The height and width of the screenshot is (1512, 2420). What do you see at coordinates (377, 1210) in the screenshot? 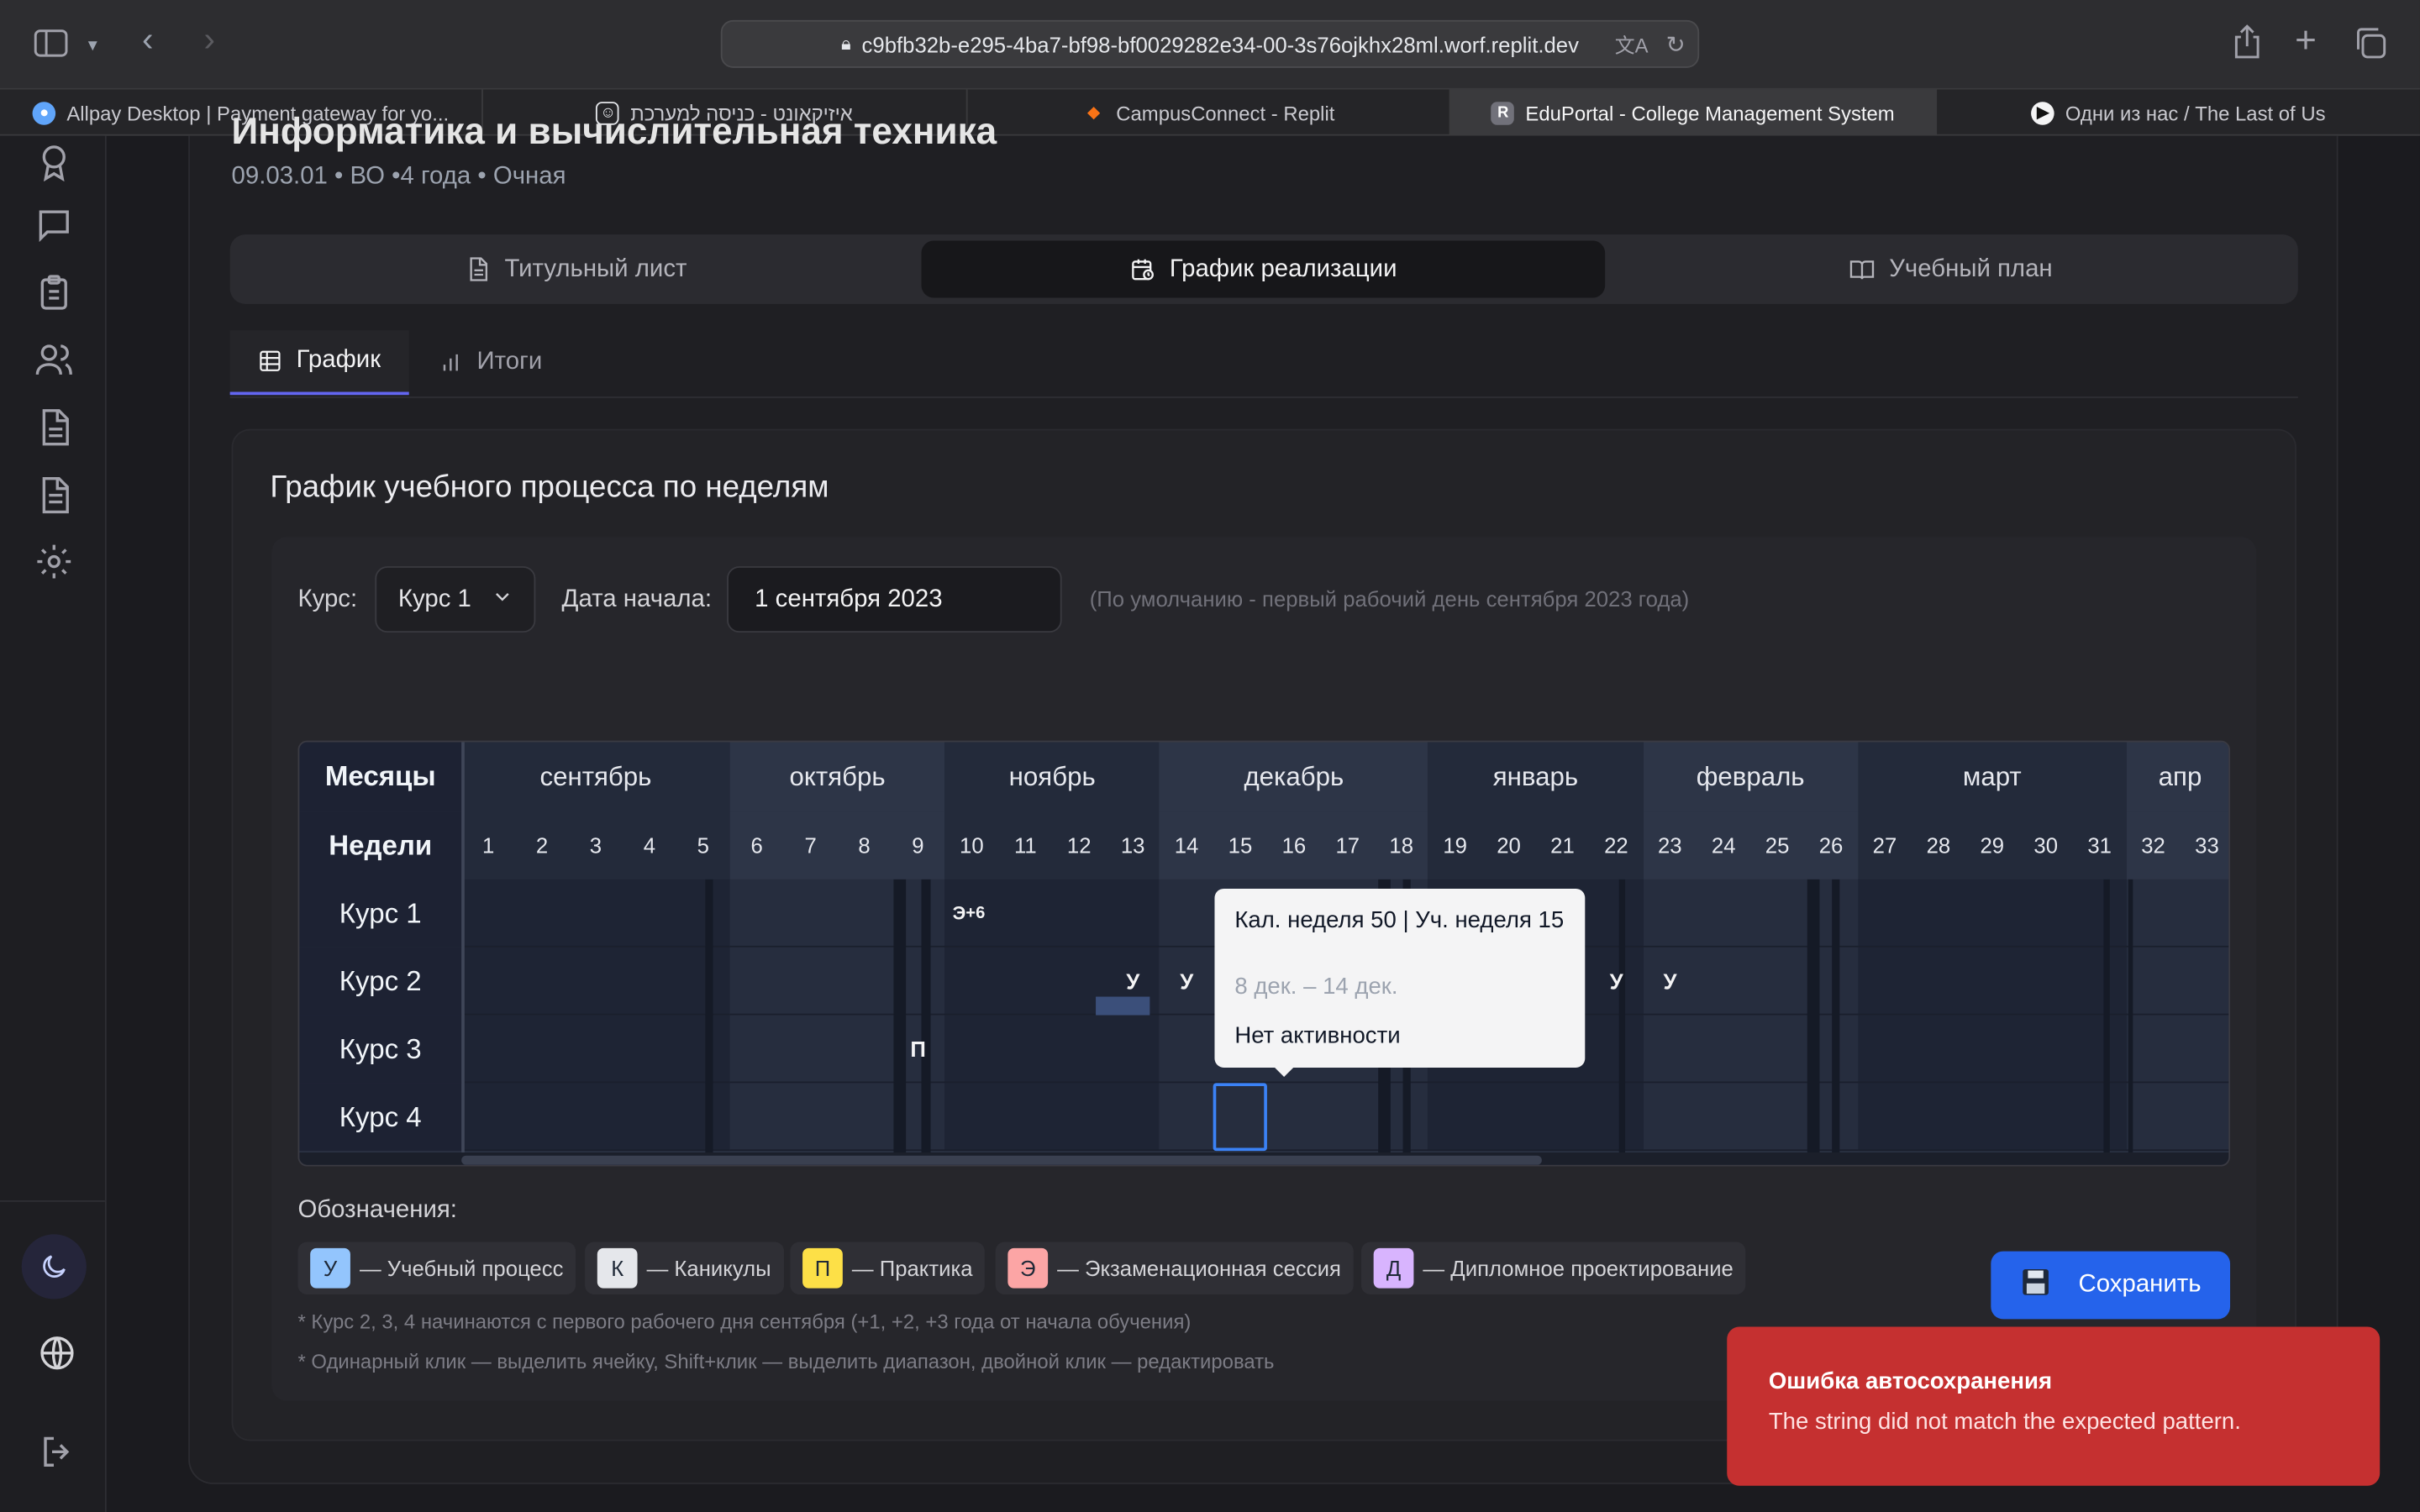
I see `legend-title: Обозначения:` at bounding box center [377, 1210].